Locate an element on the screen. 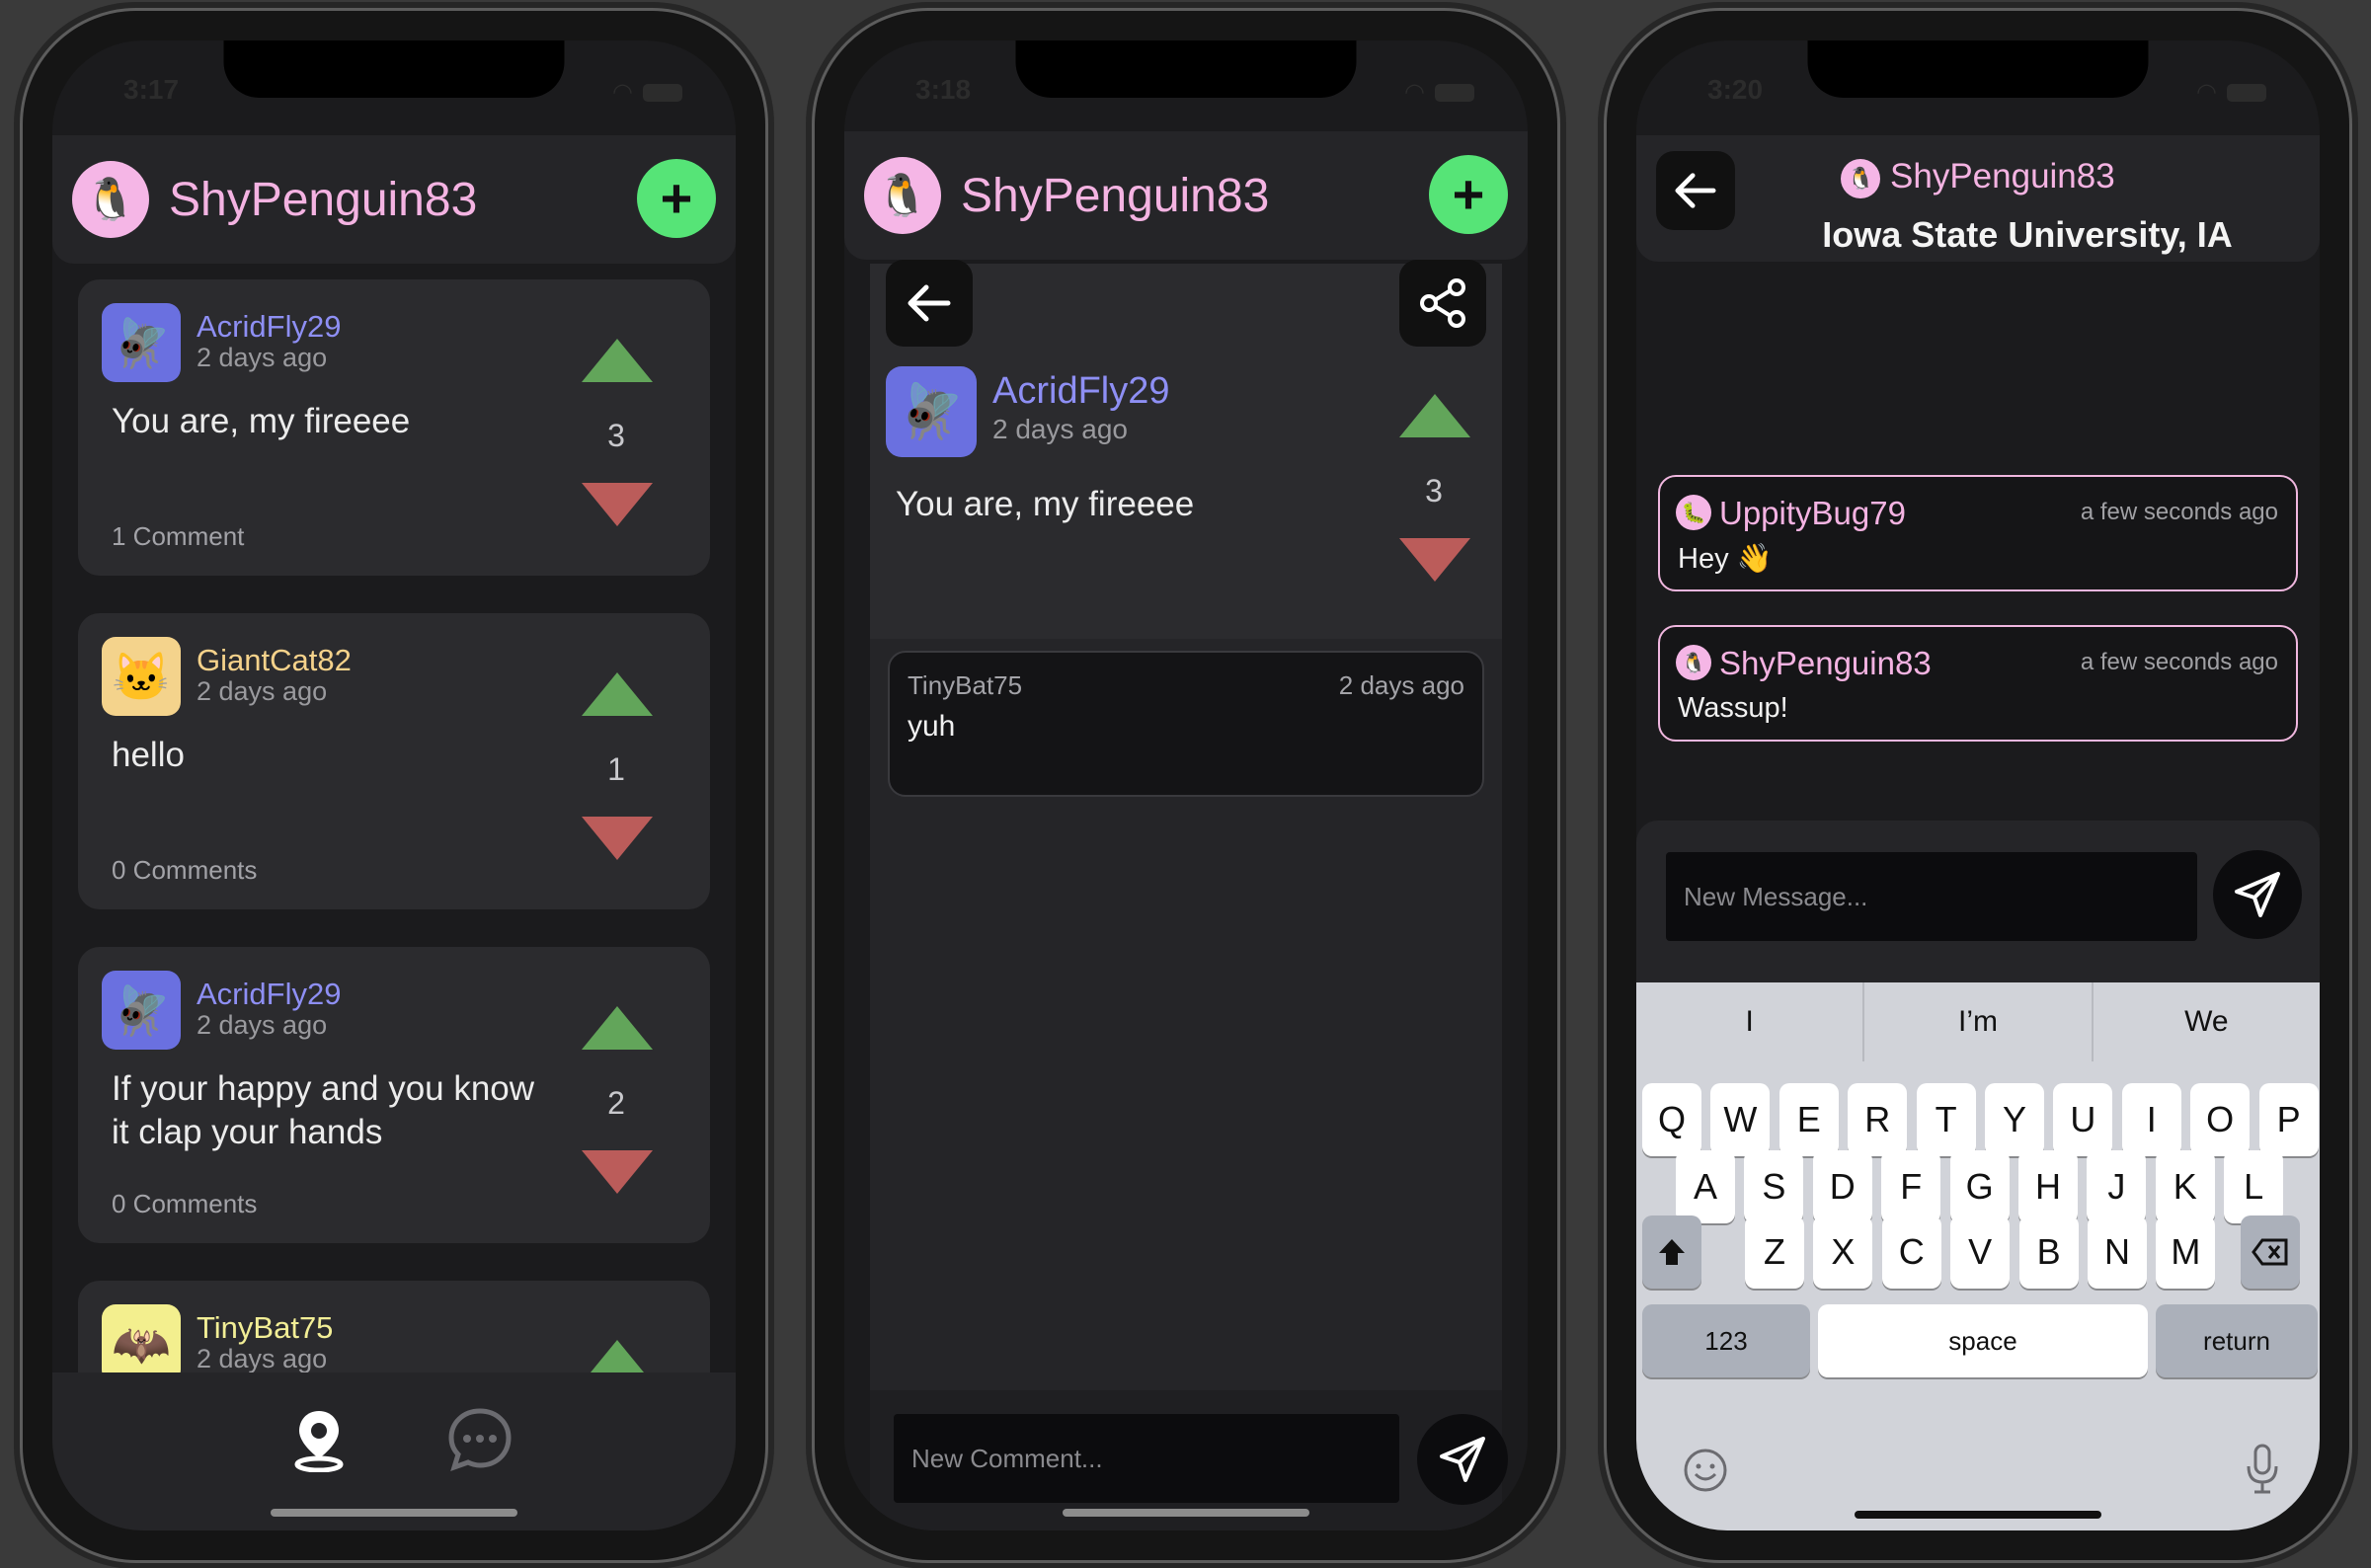 The height and width of the screenshot is (1568, 2371). key-letter: U is located at coordinates (2083, 1120).